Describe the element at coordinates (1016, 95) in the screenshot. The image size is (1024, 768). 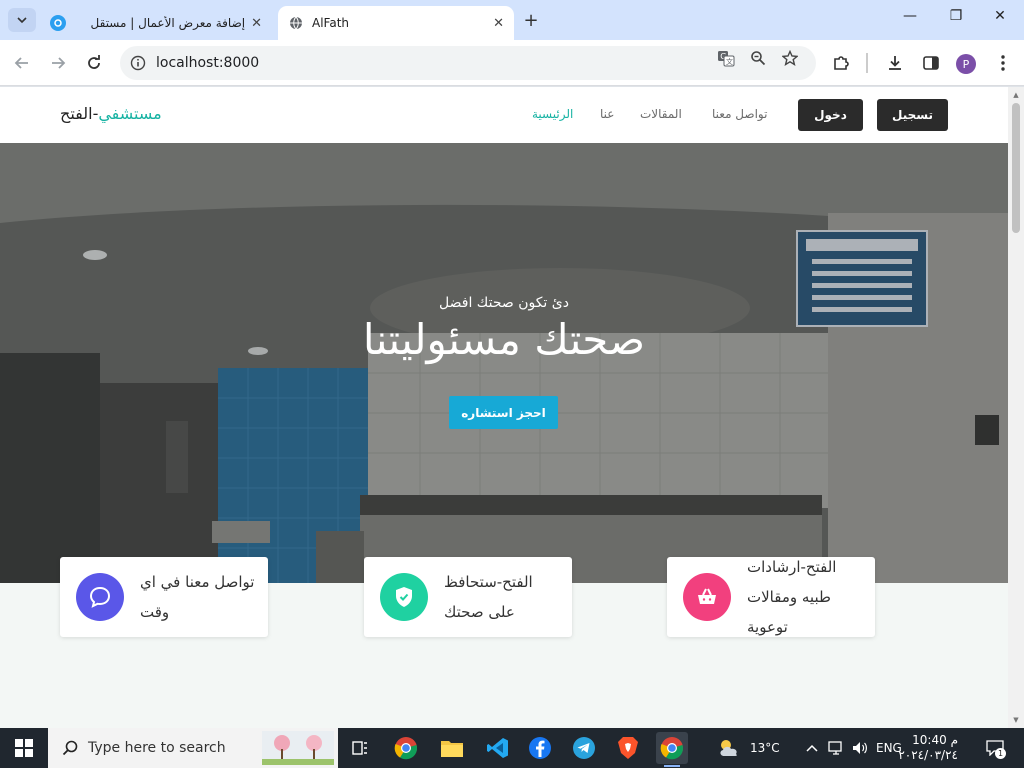
I see `scroll-up-arrow: ▲` at that location.